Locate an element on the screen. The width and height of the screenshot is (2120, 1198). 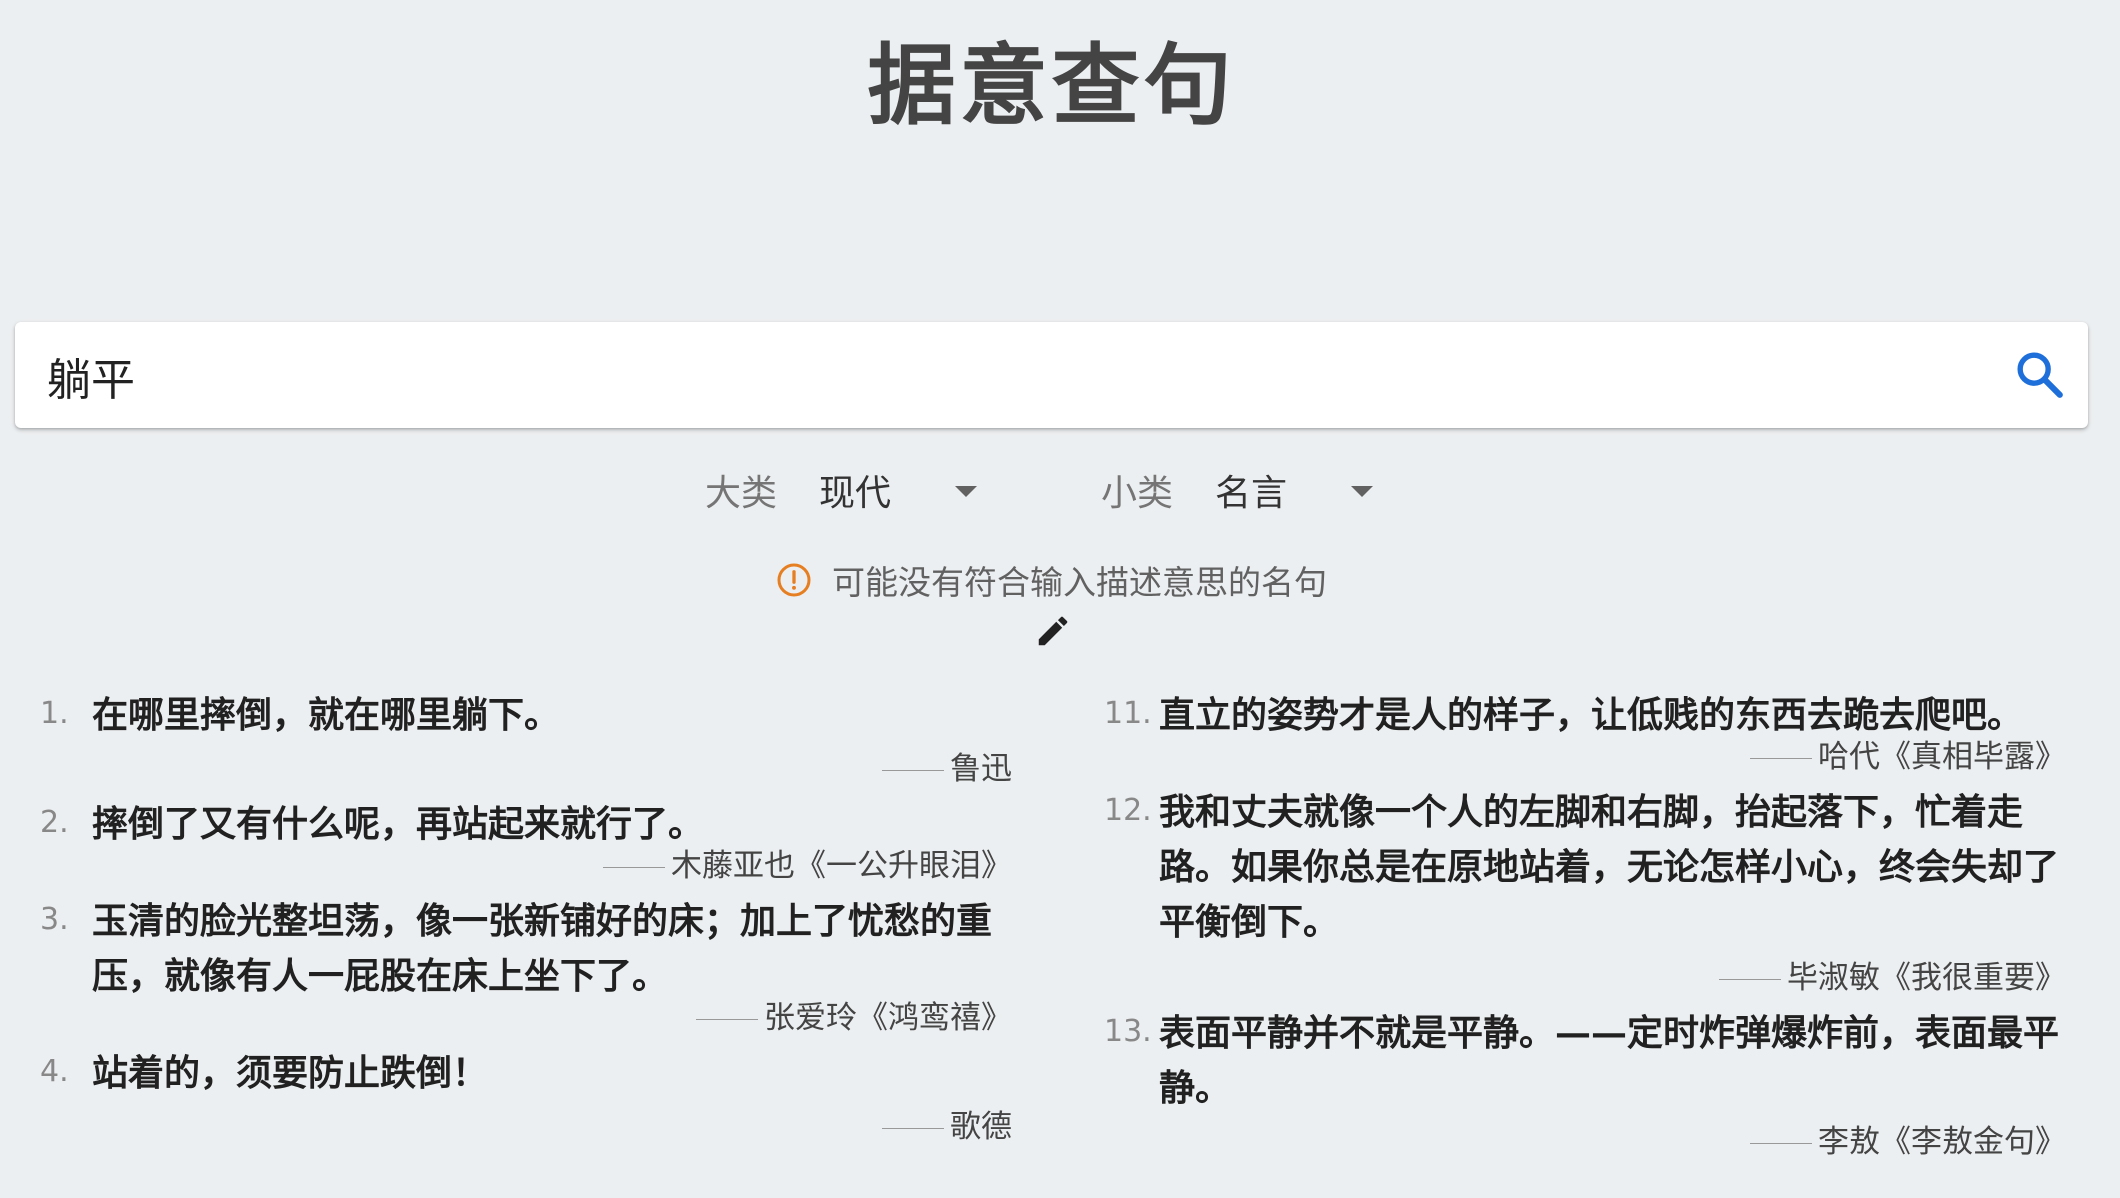
result-item: 4. 站着的，须要防止跌倒！ 歌德 is located at coordinates (526, 1096).